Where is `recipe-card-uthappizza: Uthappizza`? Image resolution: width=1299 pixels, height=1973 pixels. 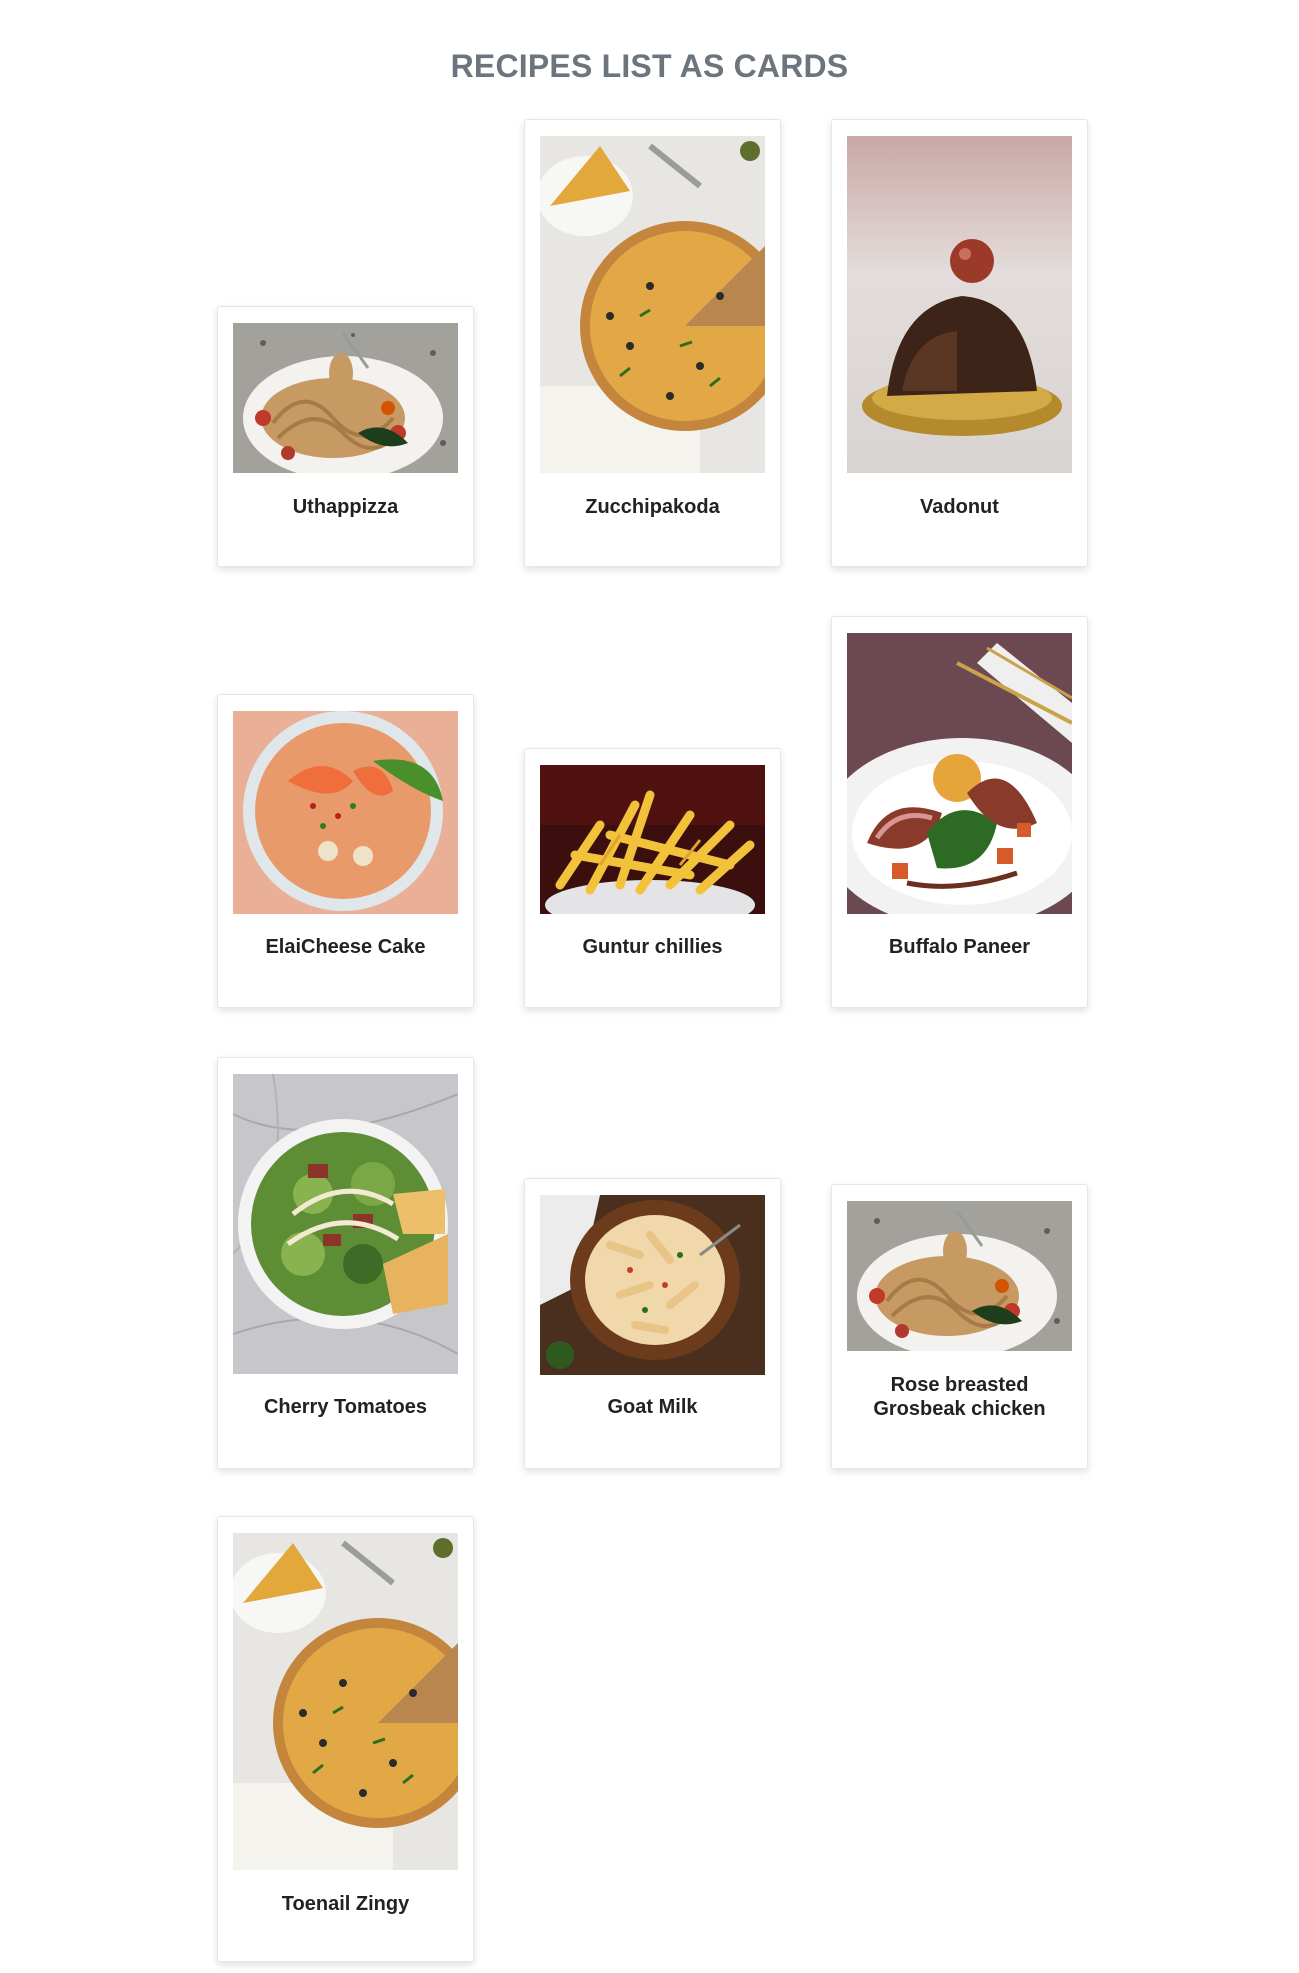
recipe-card-uthappizza: Uthappizza is located at coordinates (345, 436).